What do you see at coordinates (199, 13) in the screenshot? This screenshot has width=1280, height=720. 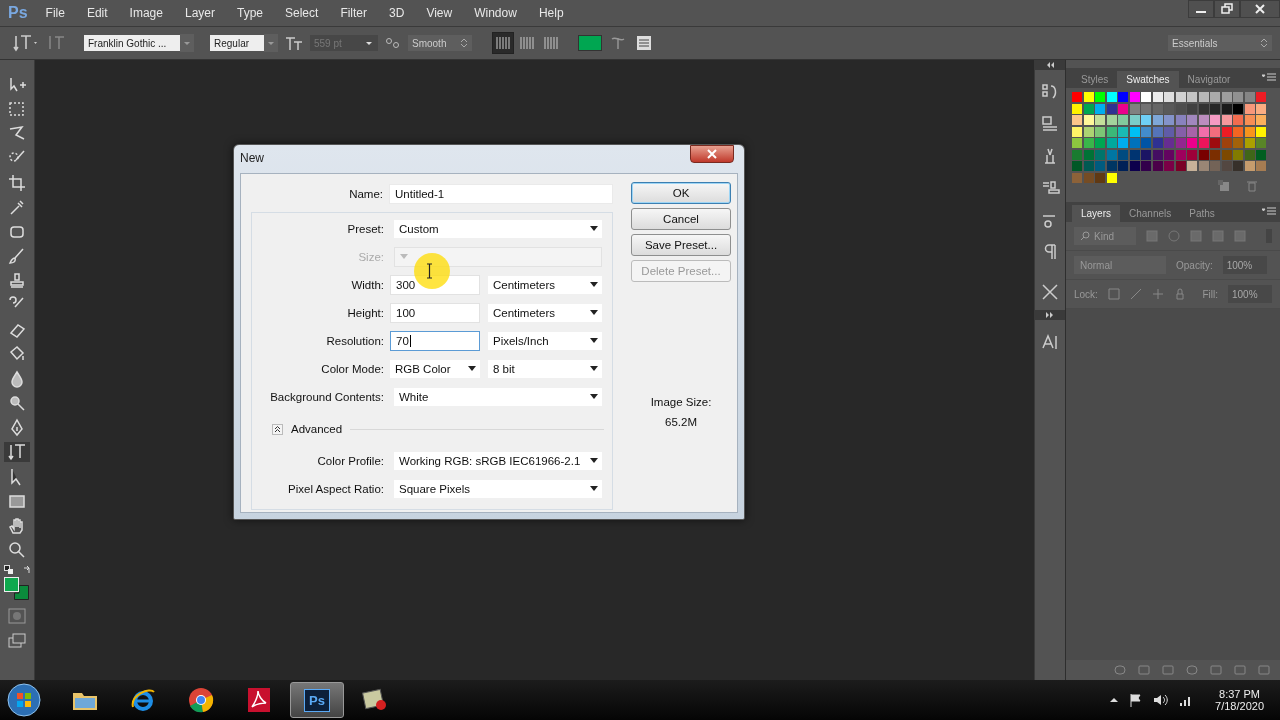 I see `menu-item: Layer` at bounding box center [199, 13].